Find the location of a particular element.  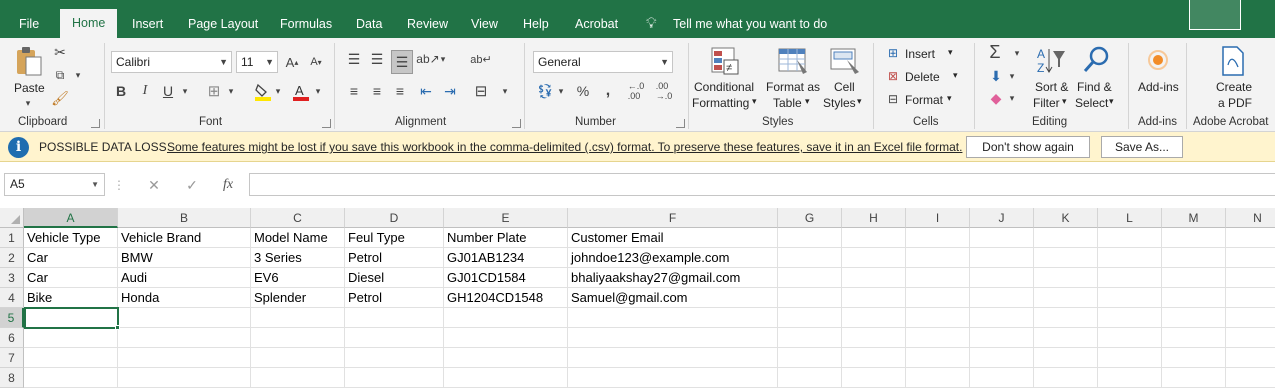

cell-j1 is located at coordinates (1002, 238).